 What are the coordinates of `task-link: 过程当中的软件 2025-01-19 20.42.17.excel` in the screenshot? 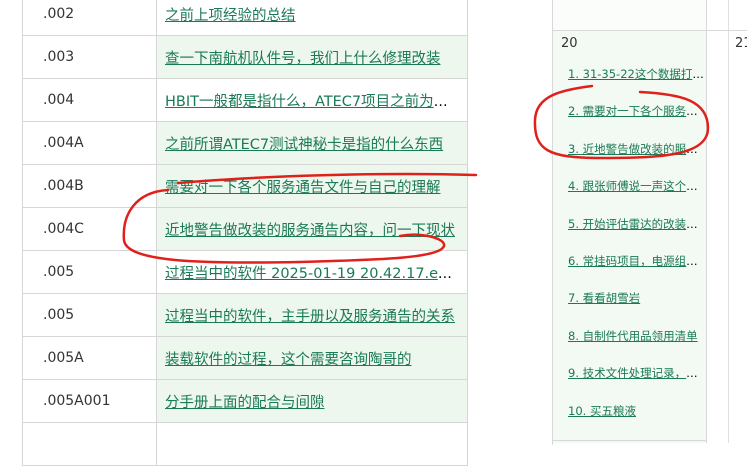 It's located at (316, 274).